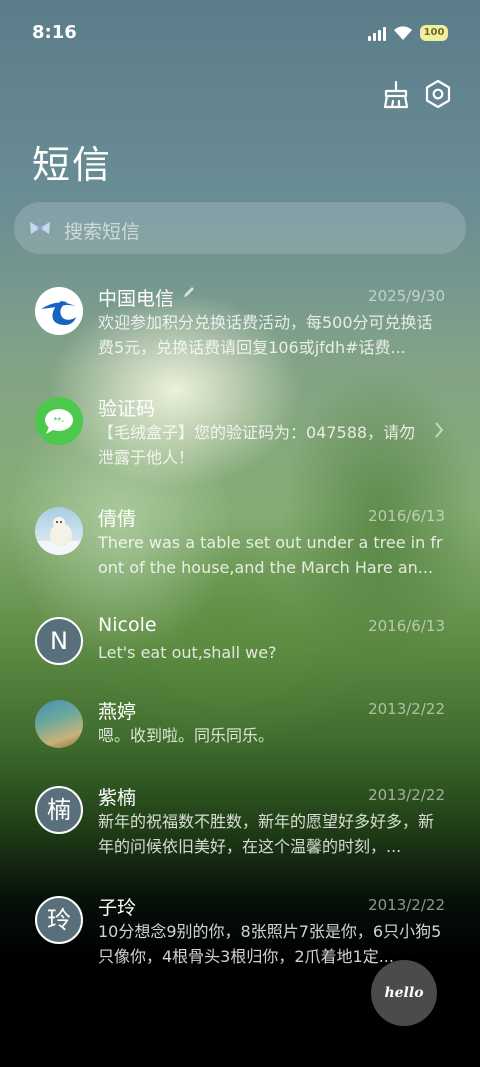  I want to click on search-bar: 搜索短信, so click(240, 228).